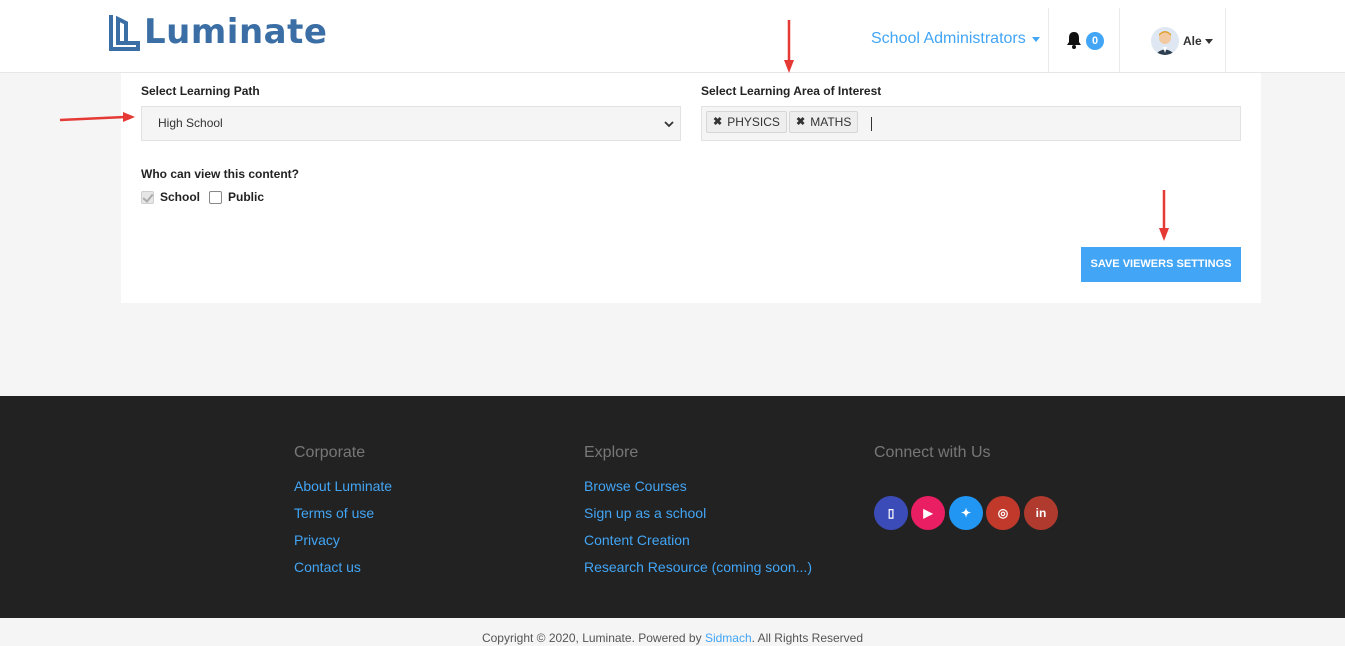 This screenshot has width=1345, height=646. Describe the element at coordinates (611, 452) in the screenshot. I see `footer-heading-explore: Explore` at that location.